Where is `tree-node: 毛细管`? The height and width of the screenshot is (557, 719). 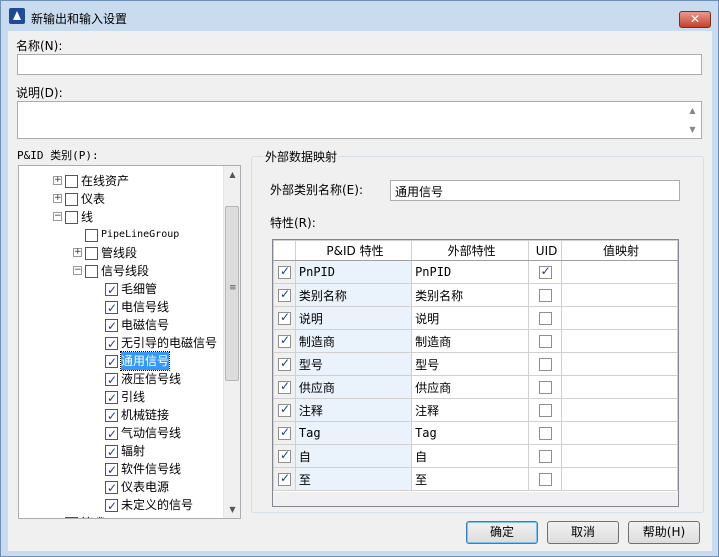
tree-node: 毛细管 is located at coordinates (122, 289).